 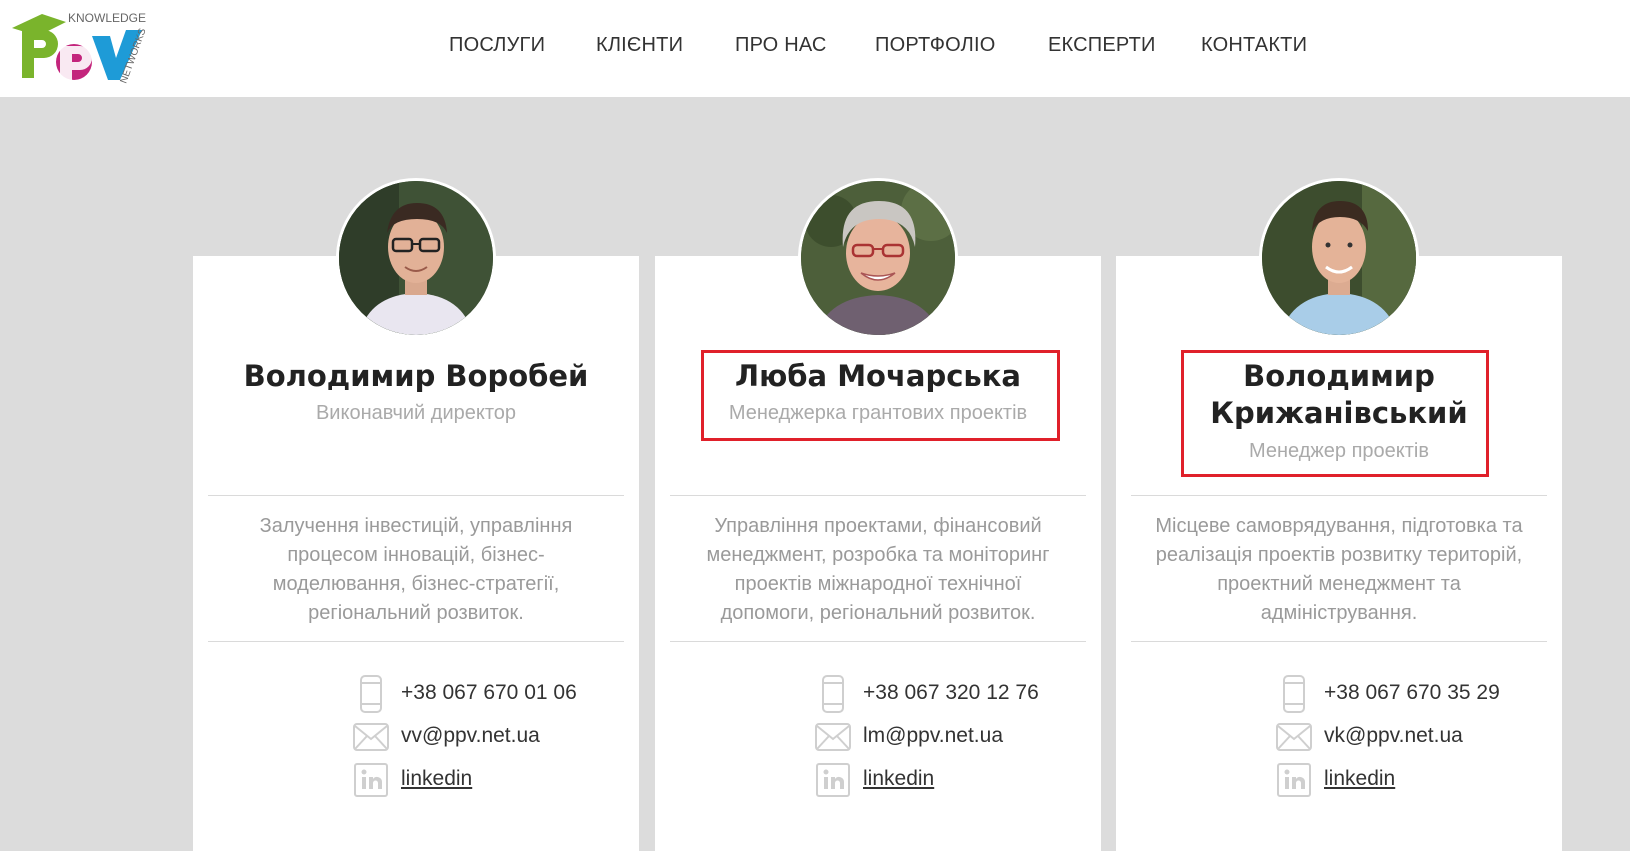 I want to click on nav-clients: КЛІЄНТИ, so click(x=639, y=45).